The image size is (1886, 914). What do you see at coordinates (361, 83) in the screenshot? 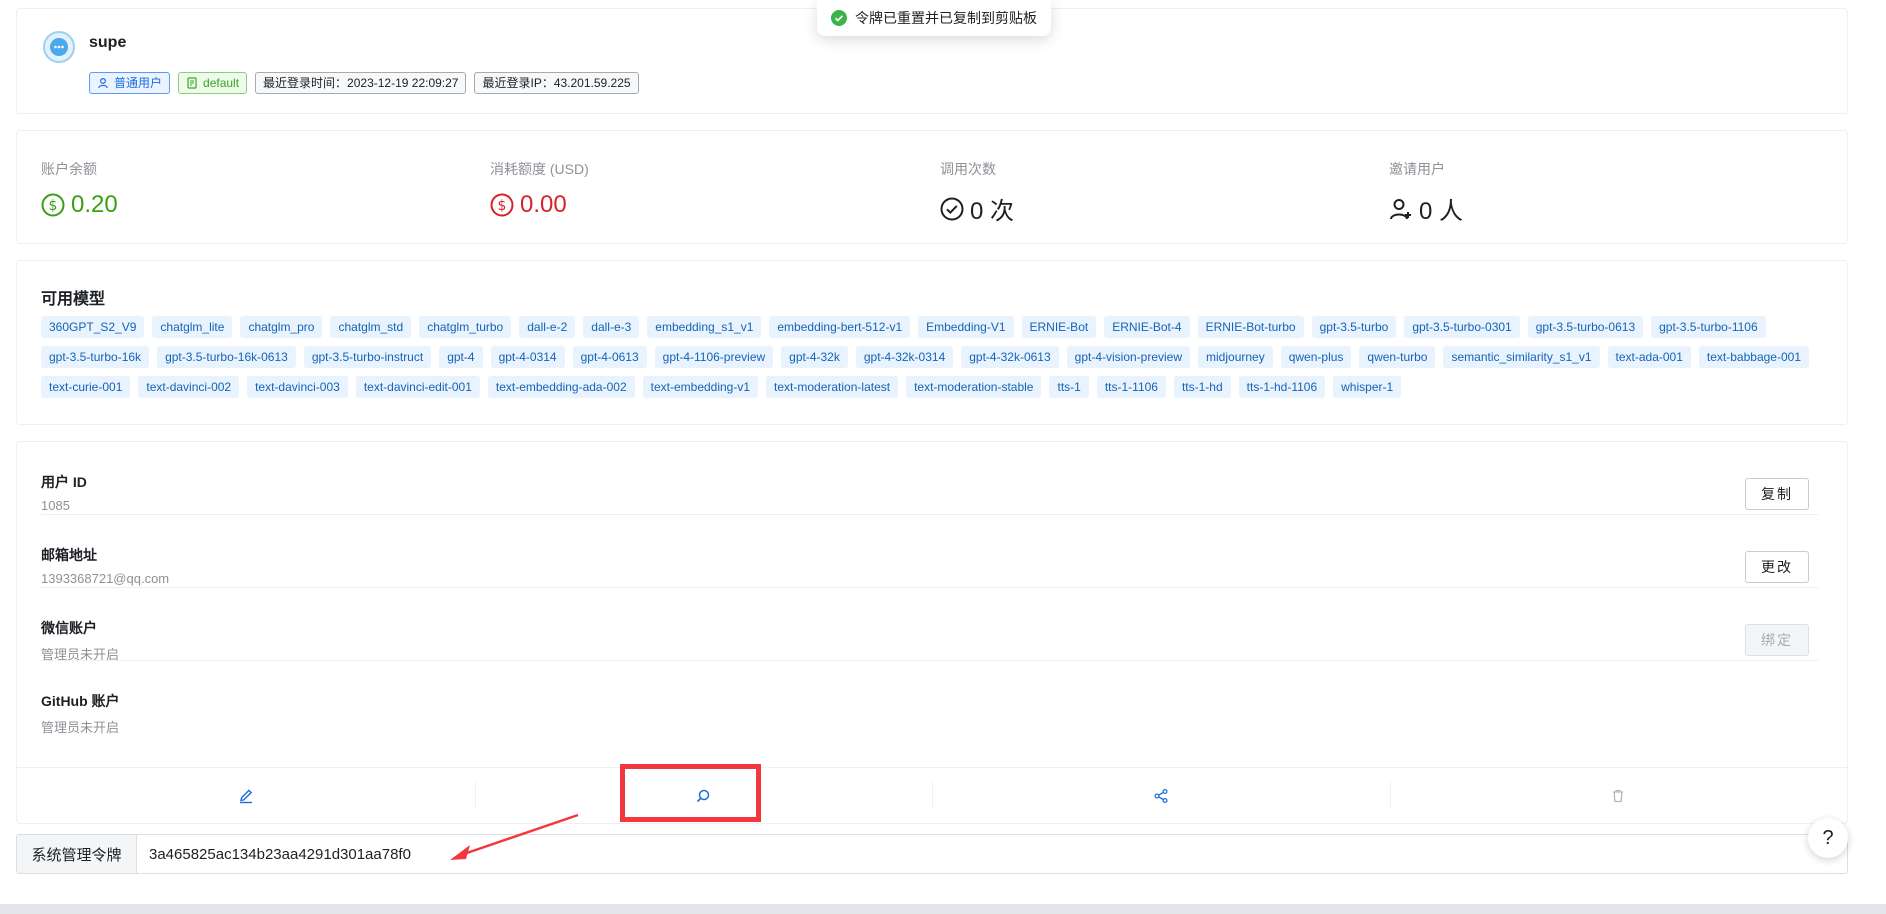
I see `last-login-time-tag: 最近登录时间：2023-12-19 22:09:27` at bounding box center [361, 83].